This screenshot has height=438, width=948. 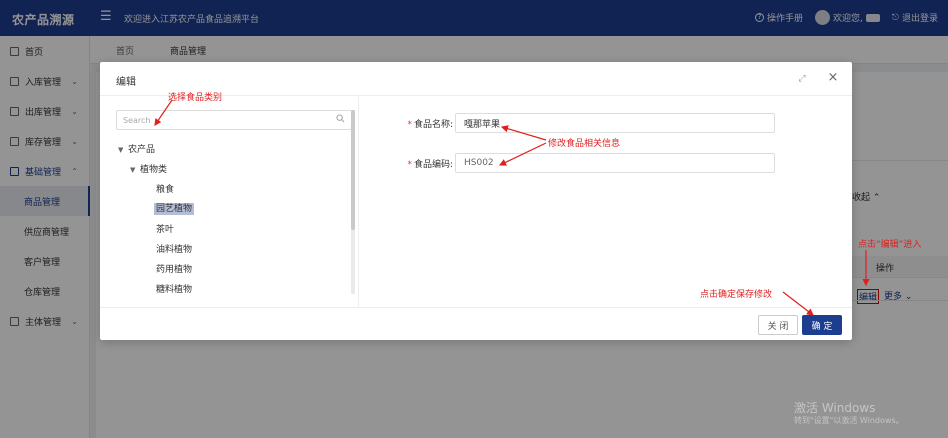 What do you see at coordinates (835, 408) in the screenshot?
I see `watermark-line1: 激活 Windows` at bounding box center [835, 408].